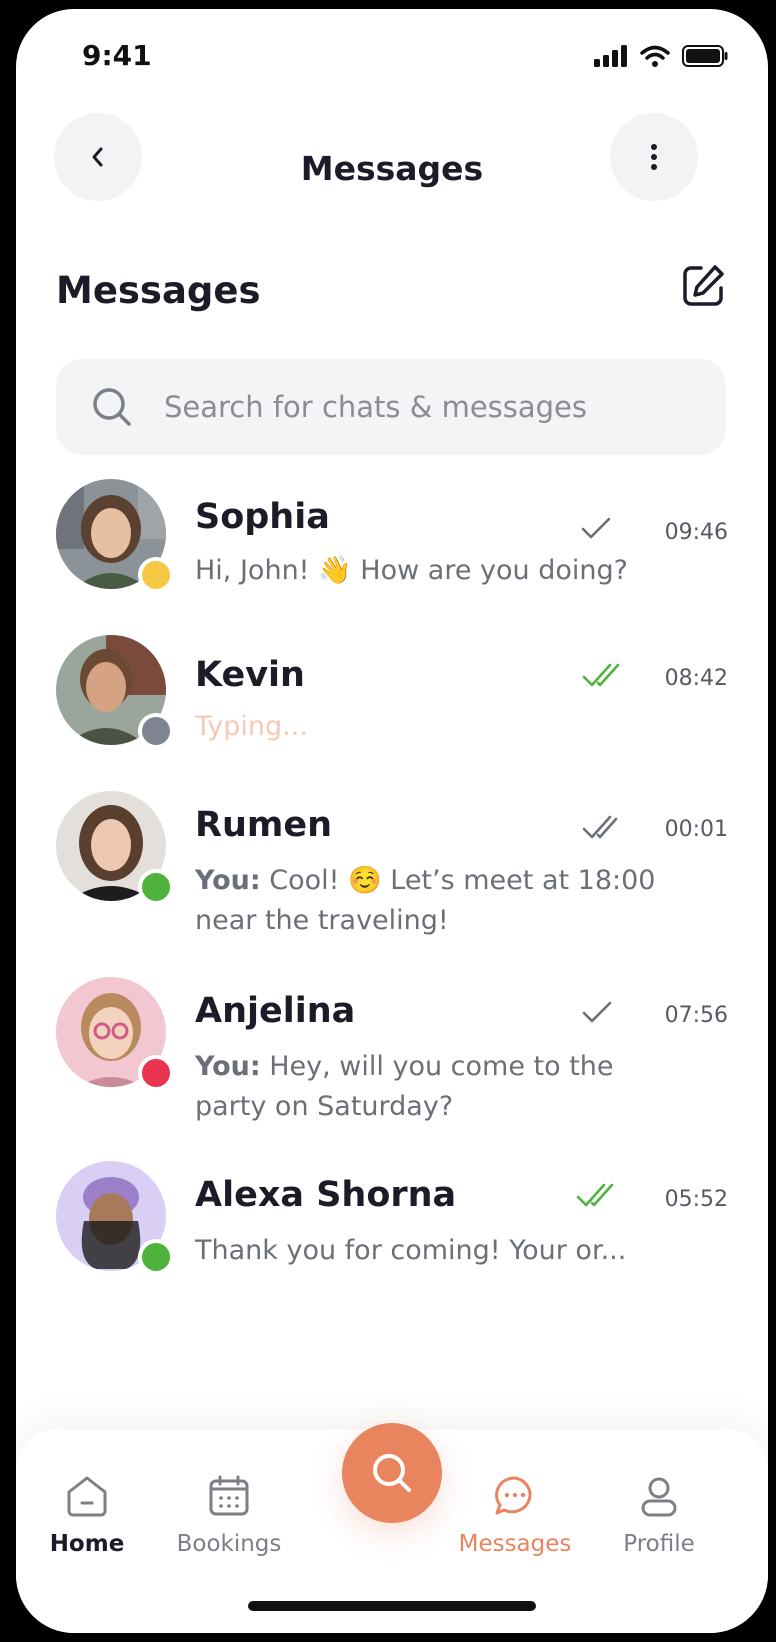  What do you see at coordinates (703, 286) in the screenshot?
I see `compose-icon` at bounding box center [703, 286].